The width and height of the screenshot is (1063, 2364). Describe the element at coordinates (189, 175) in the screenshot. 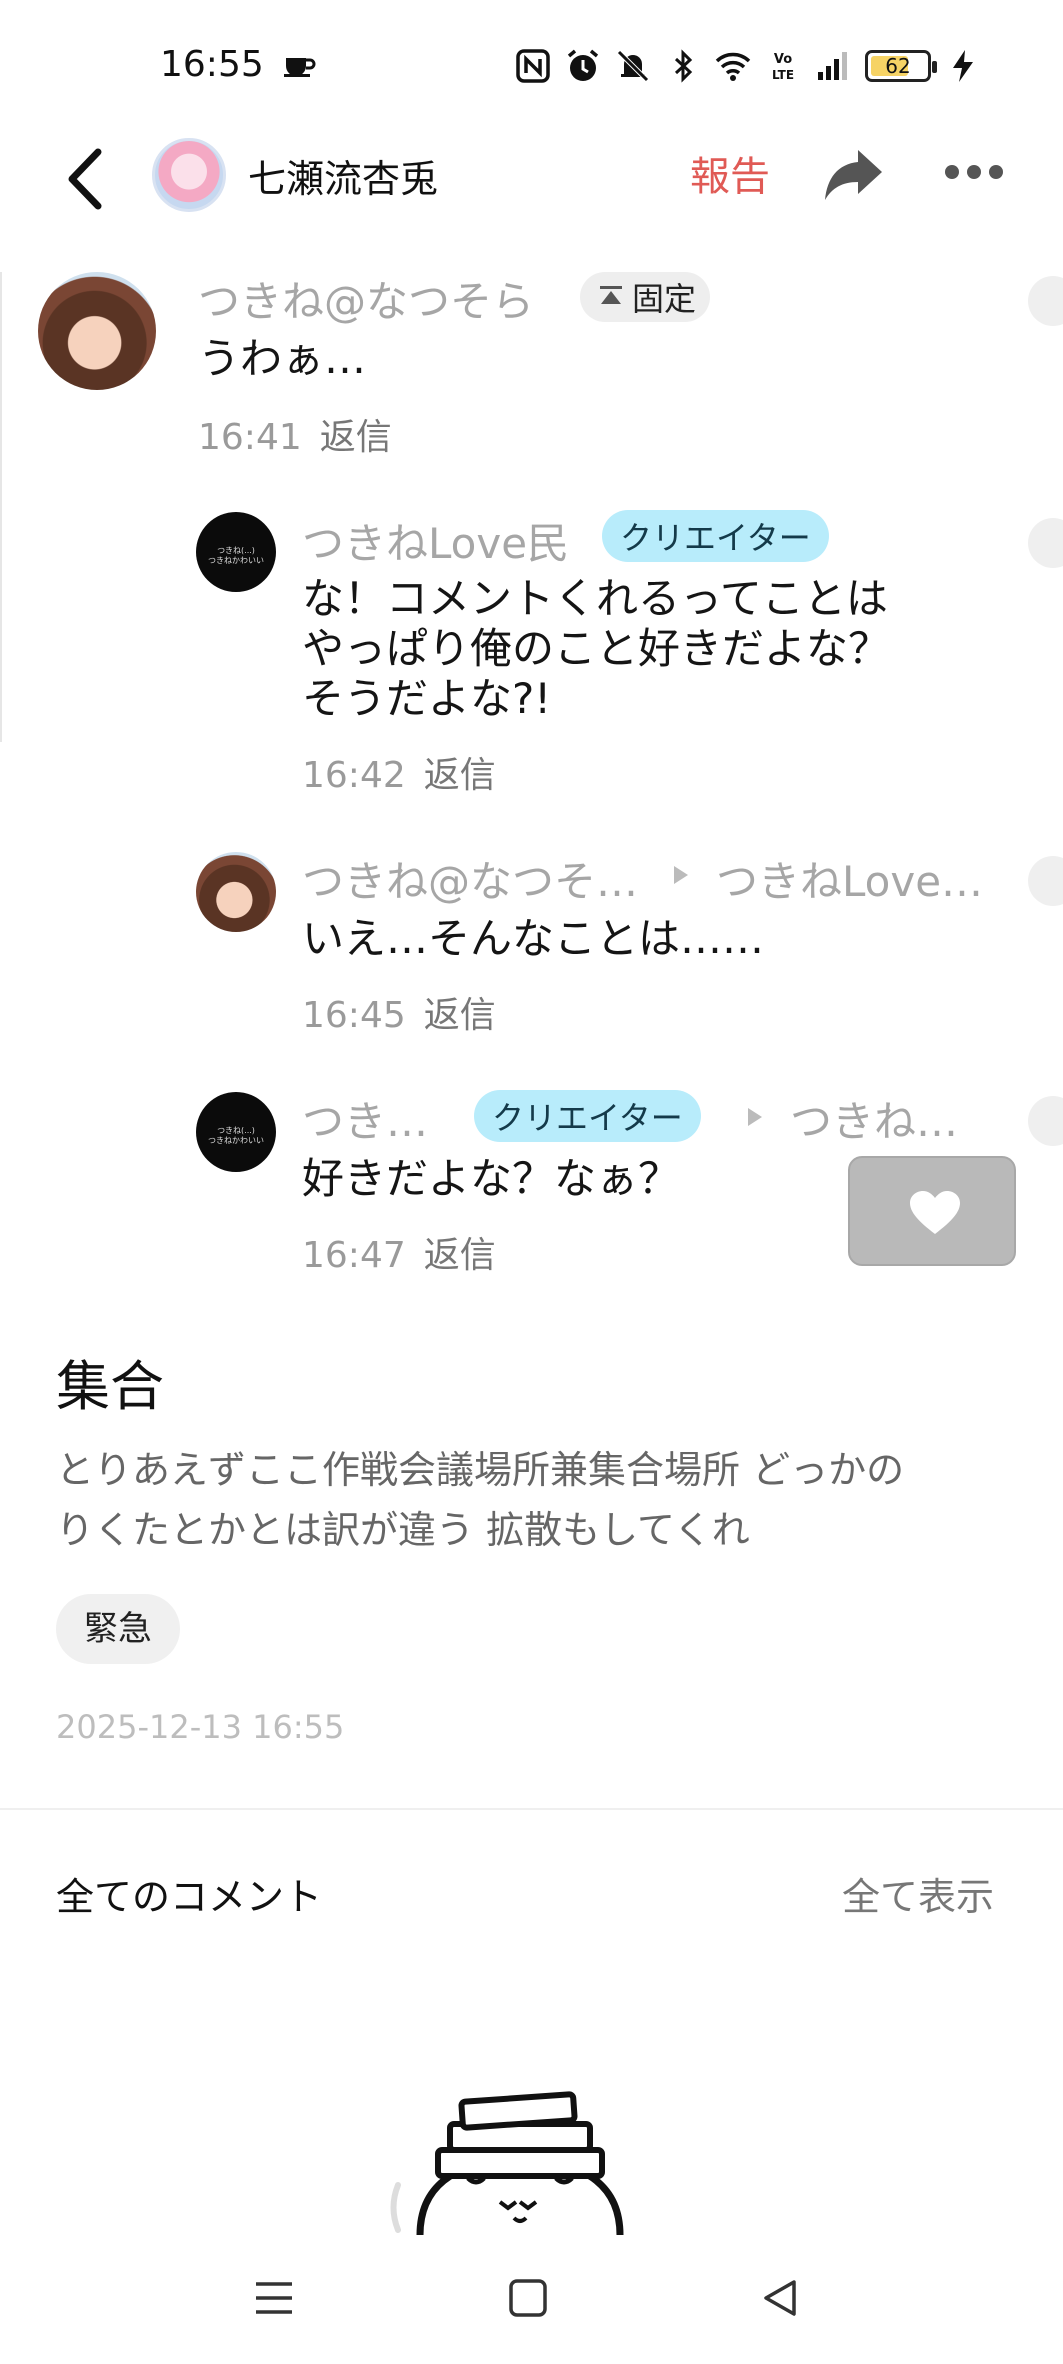

I see `avatar` at that location.